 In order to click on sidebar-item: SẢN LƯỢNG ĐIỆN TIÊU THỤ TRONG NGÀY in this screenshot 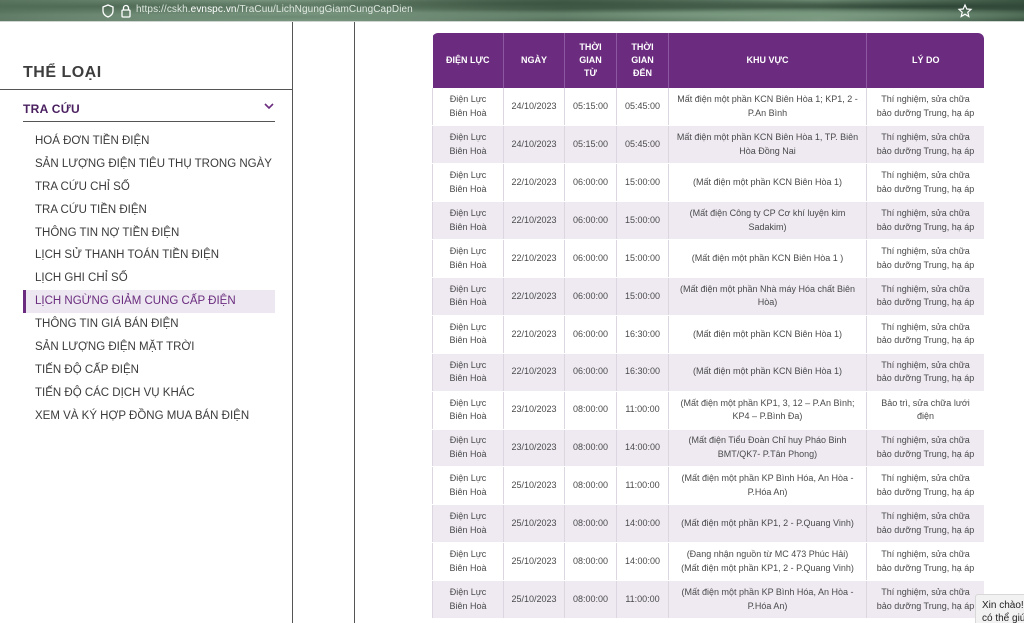, I will do `click(149, 164)`.